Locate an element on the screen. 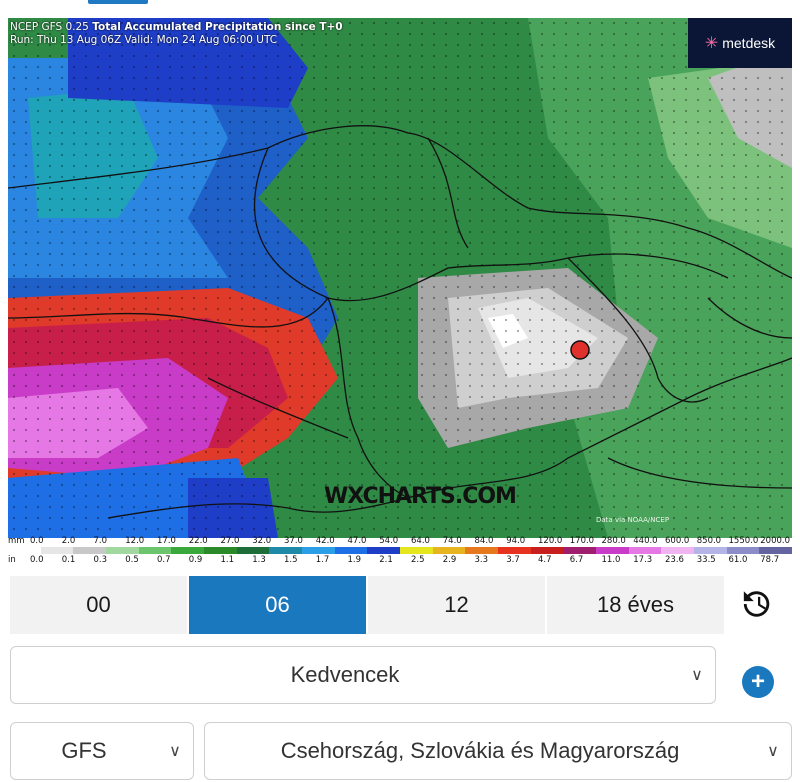 This screenshot has height=782, width=800. legend-in-value: 3.3 is located at coordinates (481, 560).